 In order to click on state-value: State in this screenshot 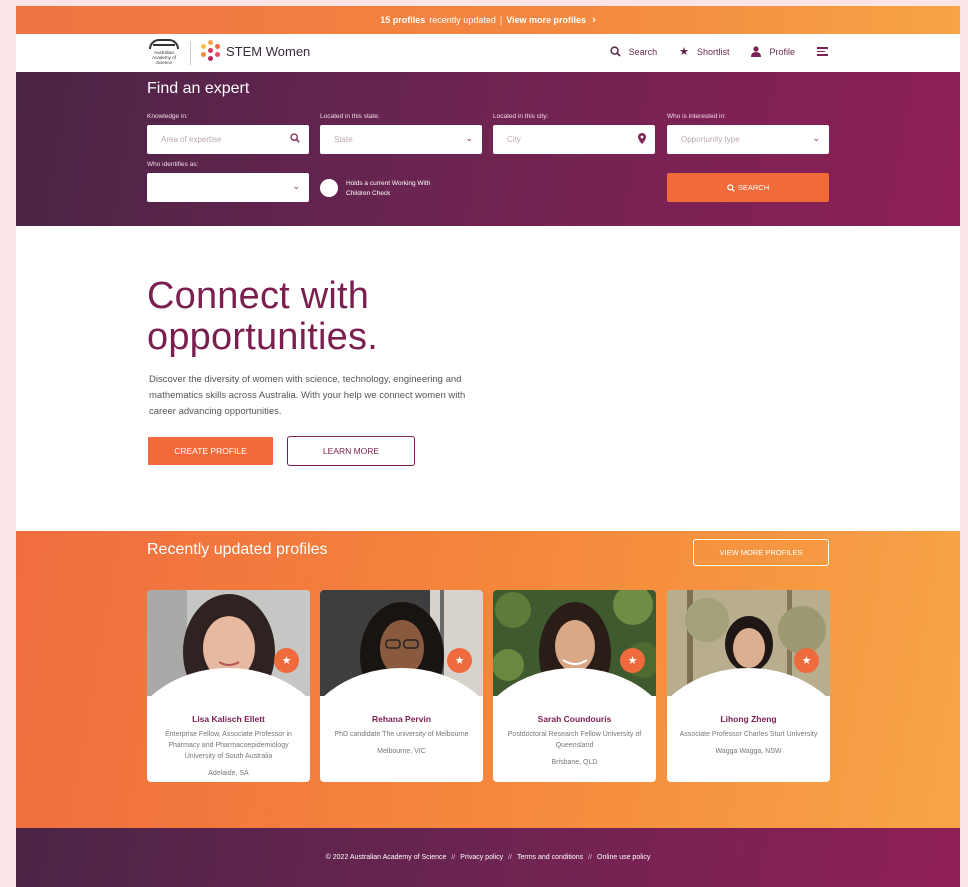, I will do `click(343, 139)`.